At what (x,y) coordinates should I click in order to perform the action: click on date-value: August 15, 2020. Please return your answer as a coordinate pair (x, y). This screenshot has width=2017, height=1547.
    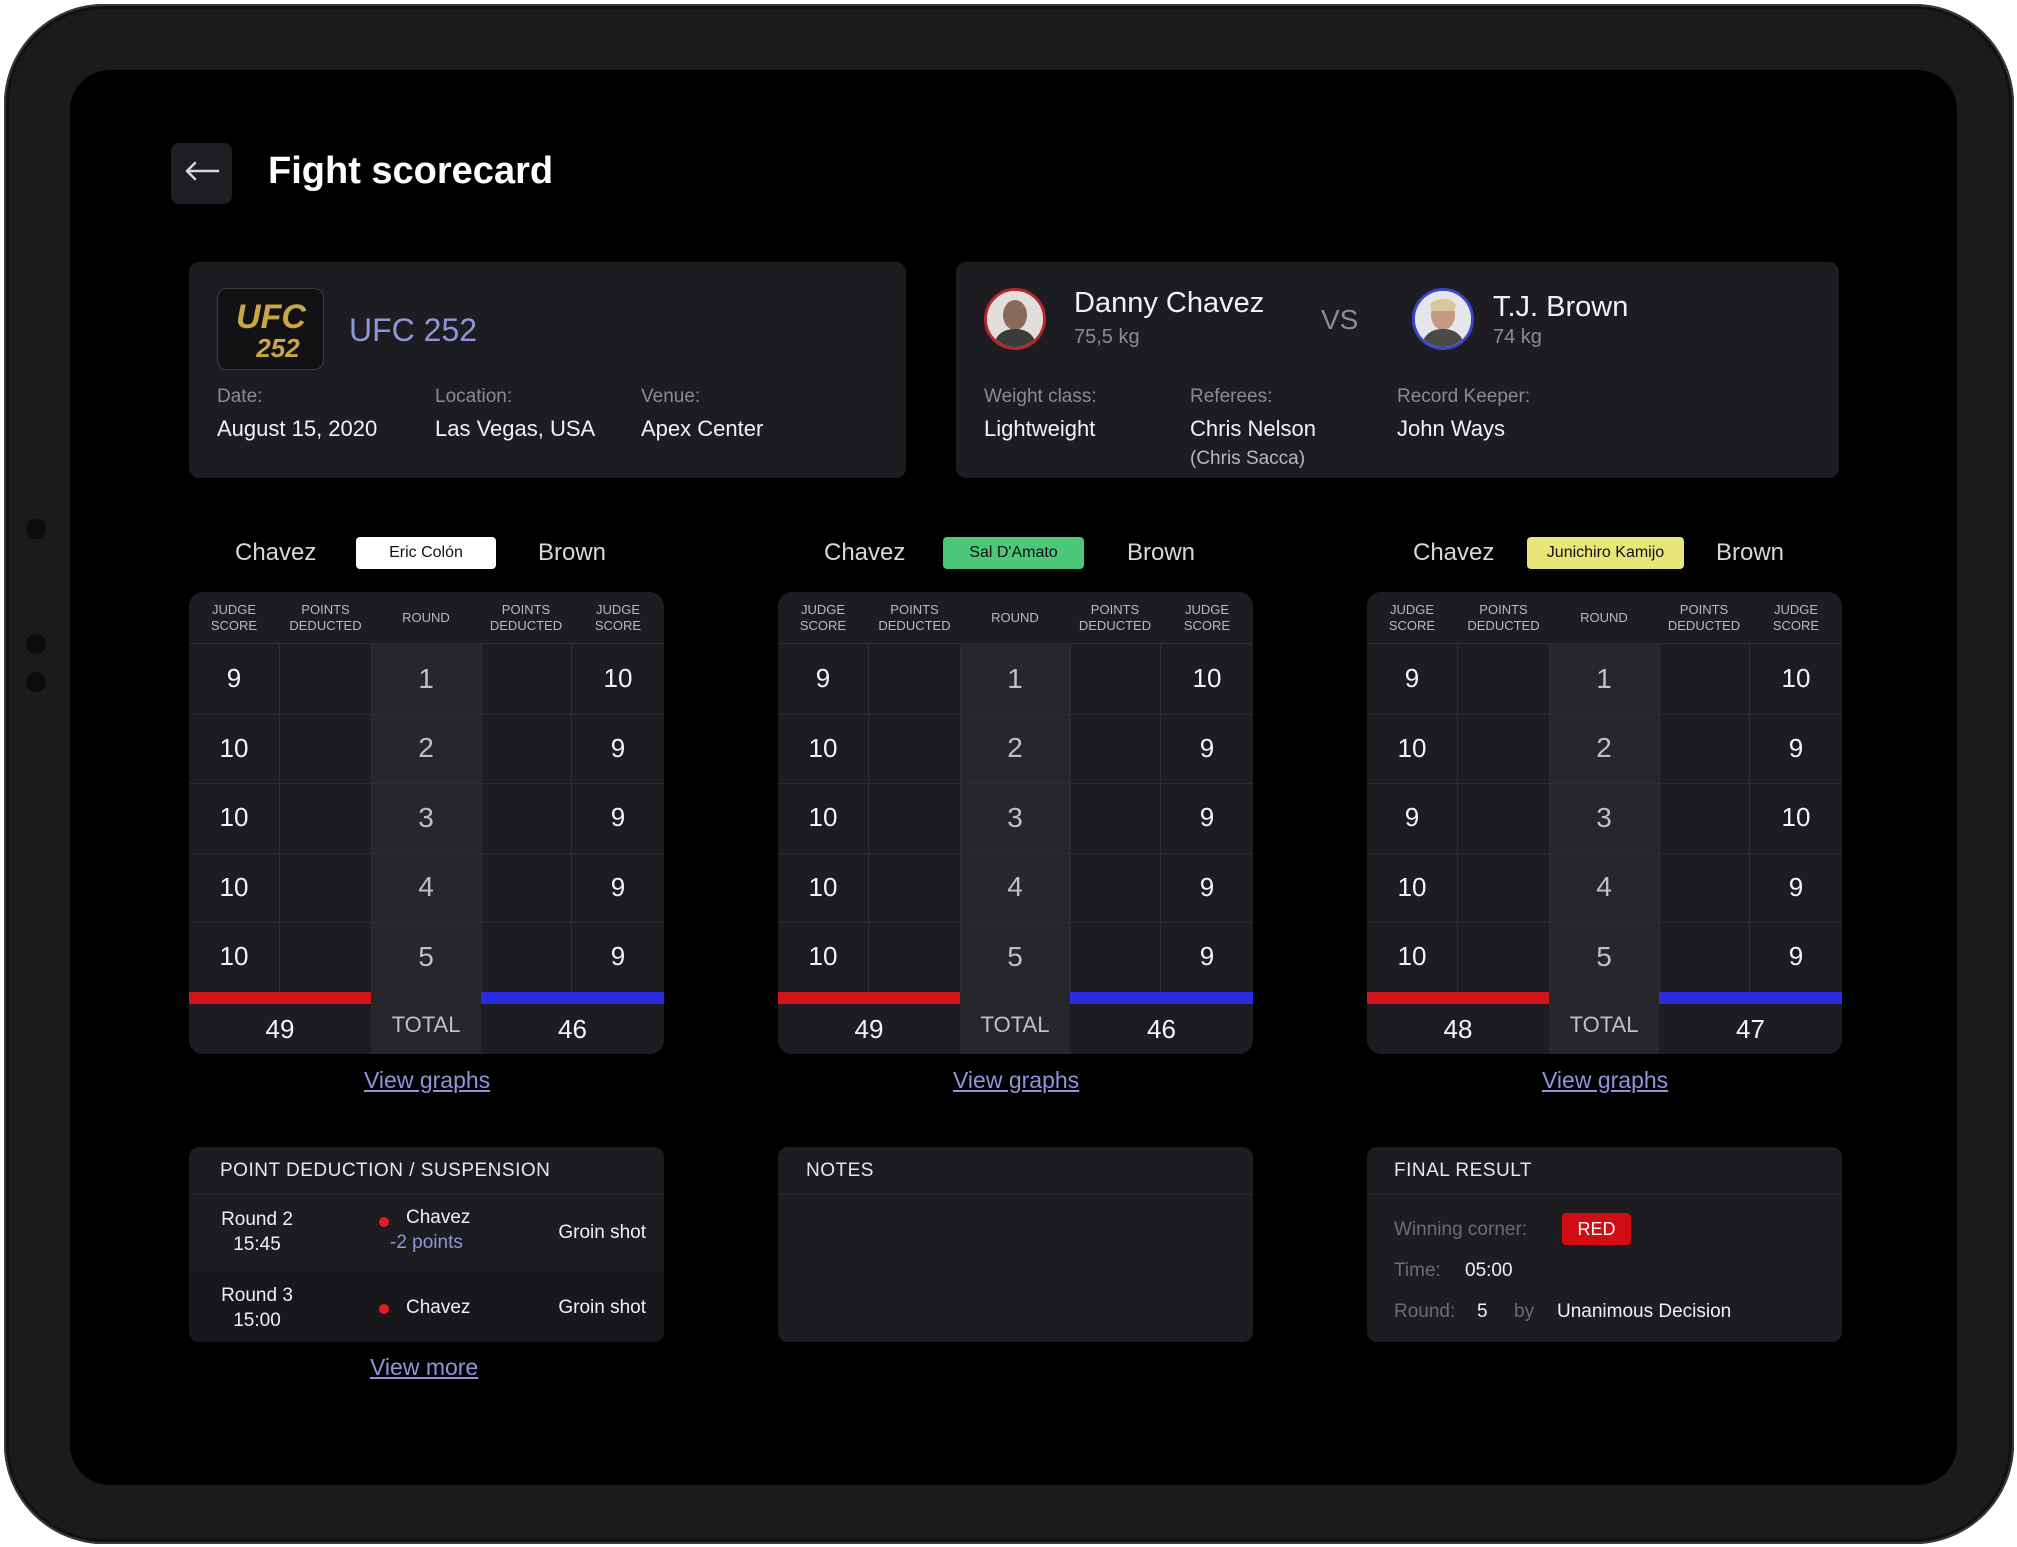
    Looking at the image, I should click on (297, 428).